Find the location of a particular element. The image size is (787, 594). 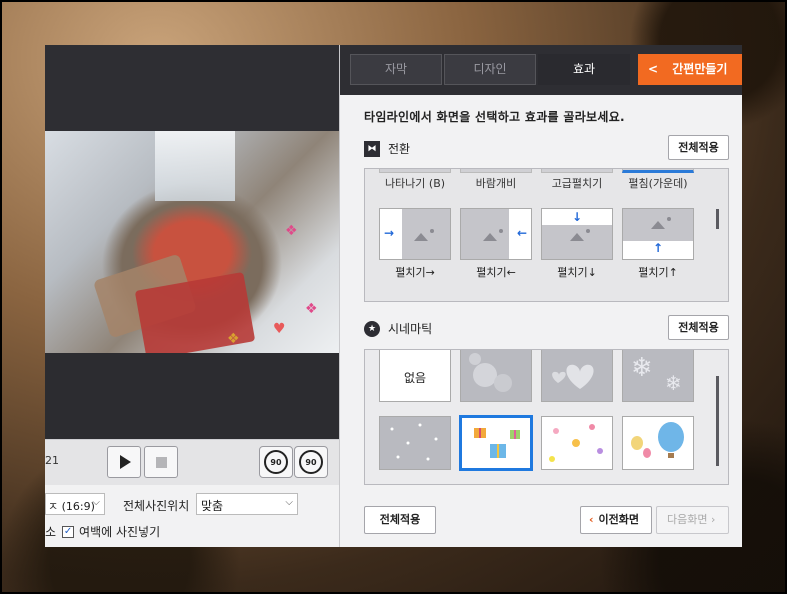

cinematic-list: 없음 ❄ ❄ is located at coordinates (546, 417).